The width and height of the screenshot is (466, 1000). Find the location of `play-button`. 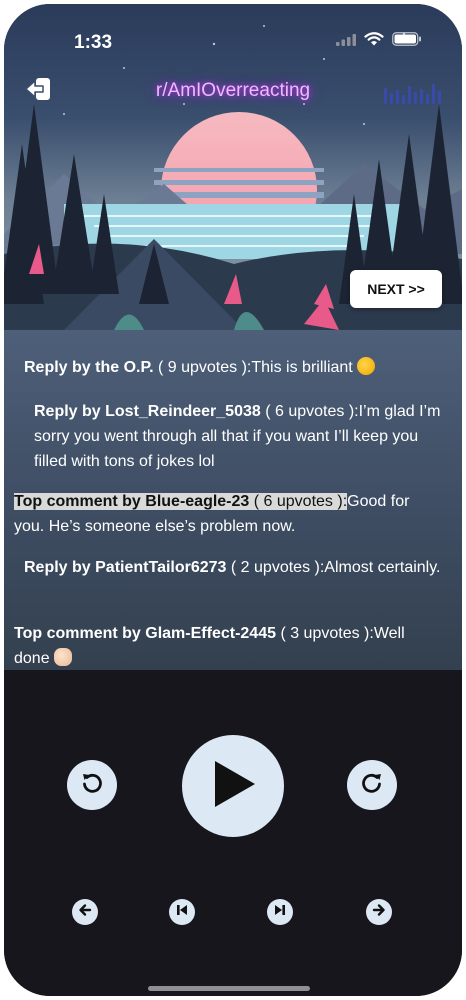

play-button is located at coordinates (233, 786).